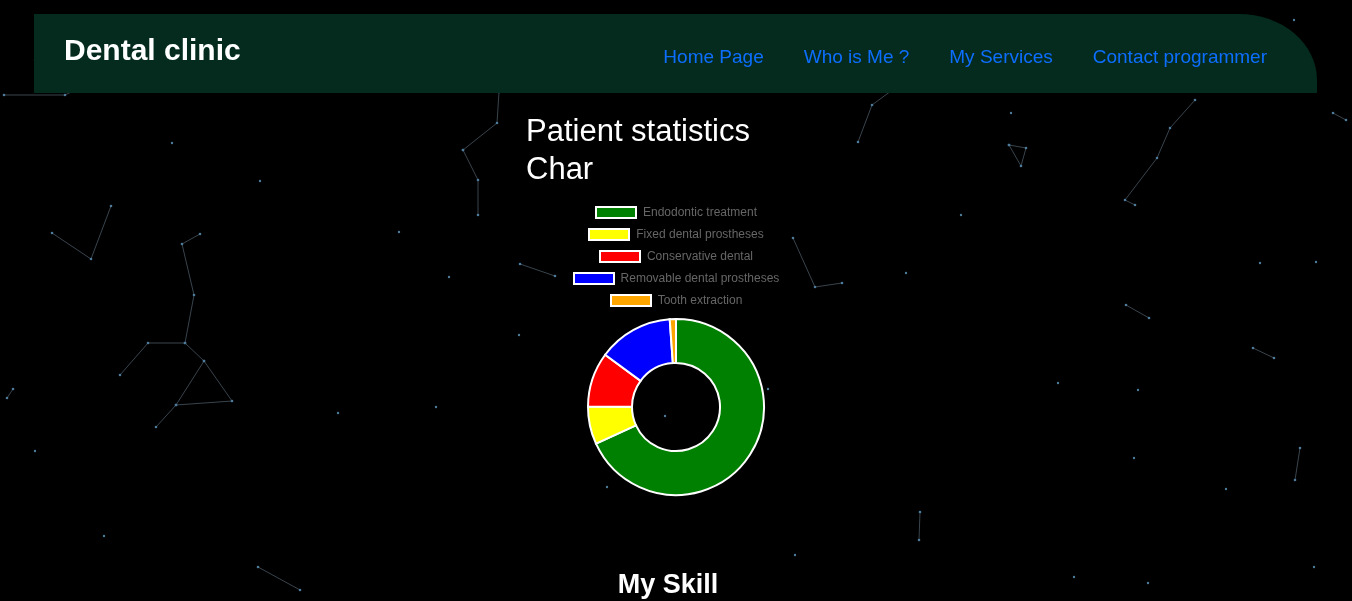 This screenshot has height=601, width=1352. I want to click on legend-label: Fixed dental prostheses, so click(700, 234).